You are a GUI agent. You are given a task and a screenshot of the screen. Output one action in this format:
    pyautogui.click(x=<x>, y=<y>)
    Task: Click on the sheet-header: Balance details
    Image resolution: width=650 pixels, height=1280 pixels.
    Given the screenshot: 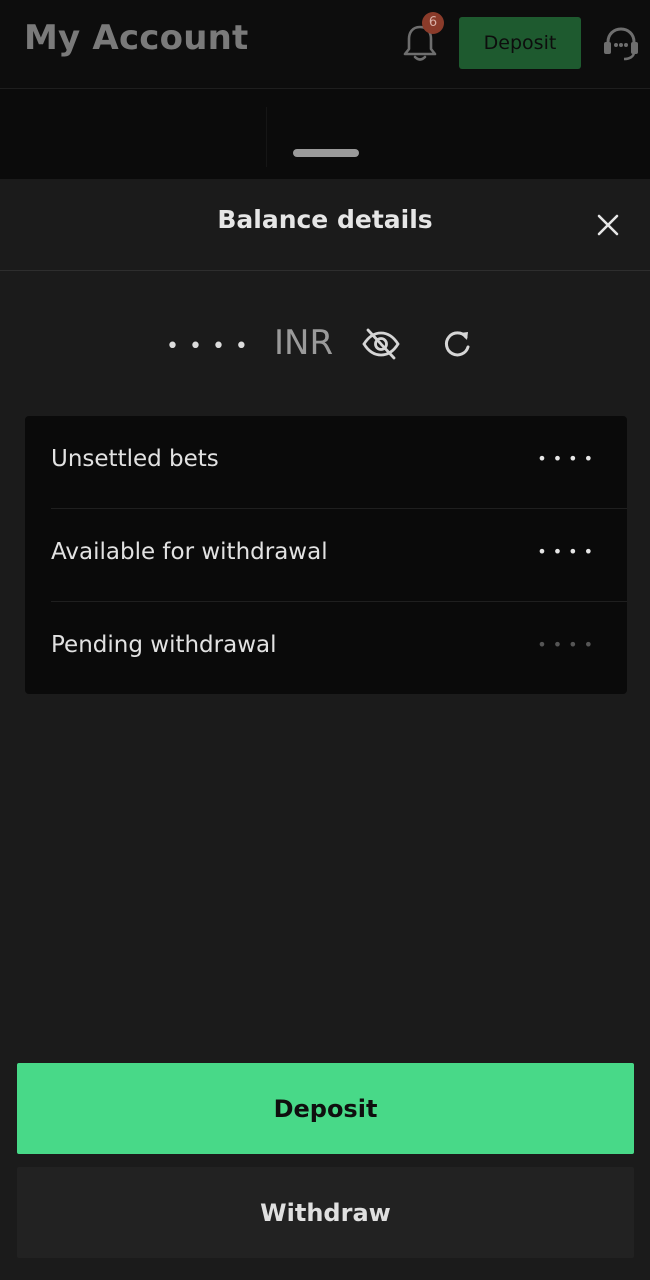 What is the action you would take?
    pyautogui.click(x=325, y=225)
    